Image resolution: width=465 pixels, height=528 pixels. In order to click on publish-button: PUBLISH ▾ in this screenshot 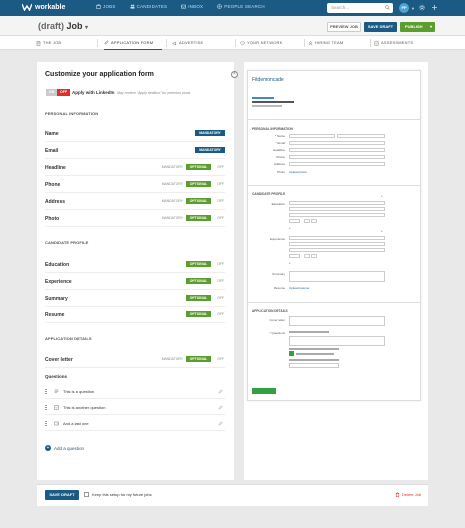, I will do `click(417, 27)`.